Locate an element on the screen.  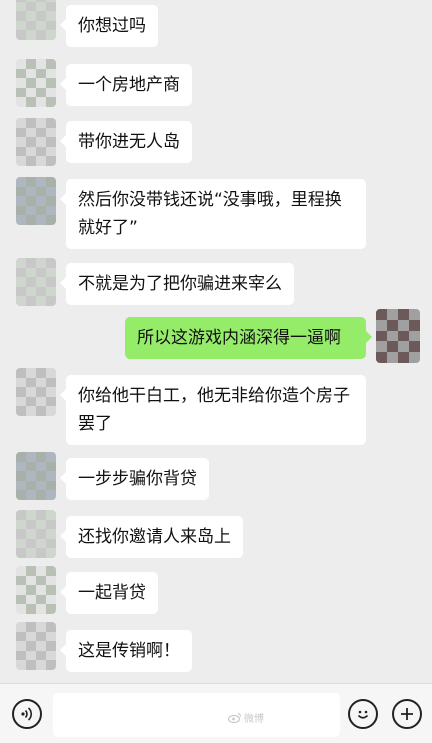
watermark: 微博 is located at coordinates (246, 717).